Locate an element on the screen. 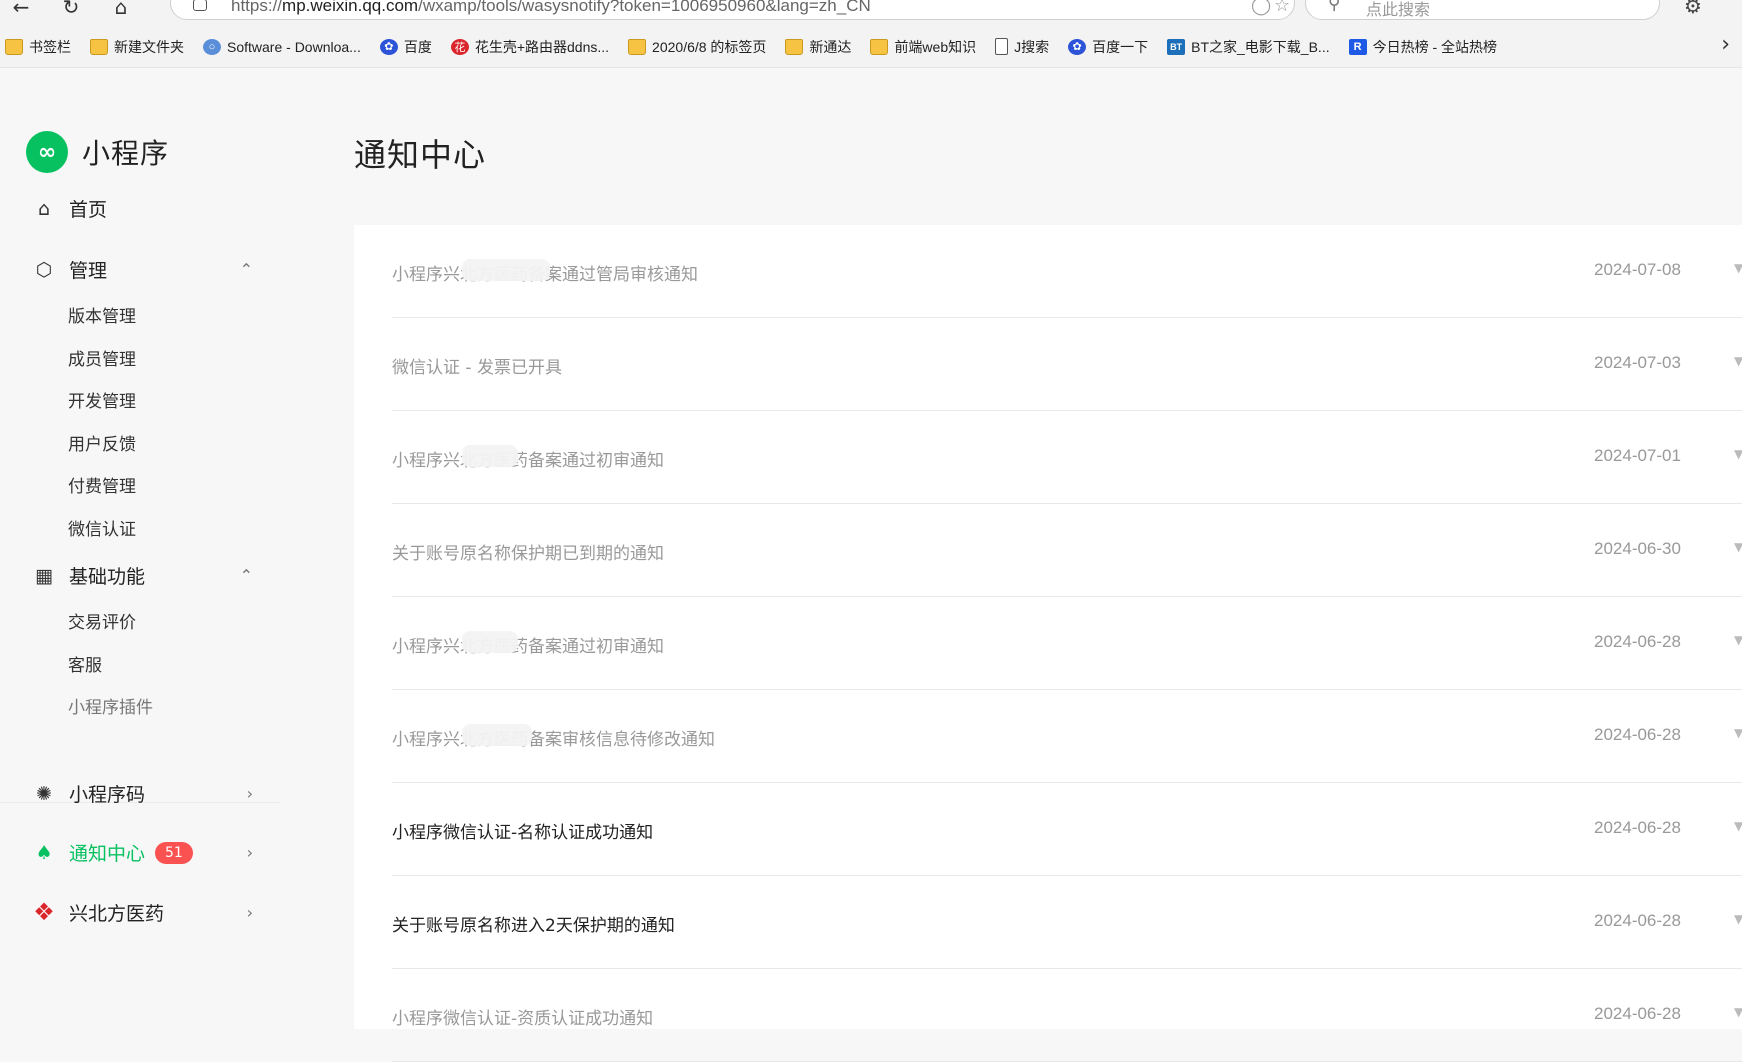  qrcode-icon: ✺ is located at coordinates (44, 793).